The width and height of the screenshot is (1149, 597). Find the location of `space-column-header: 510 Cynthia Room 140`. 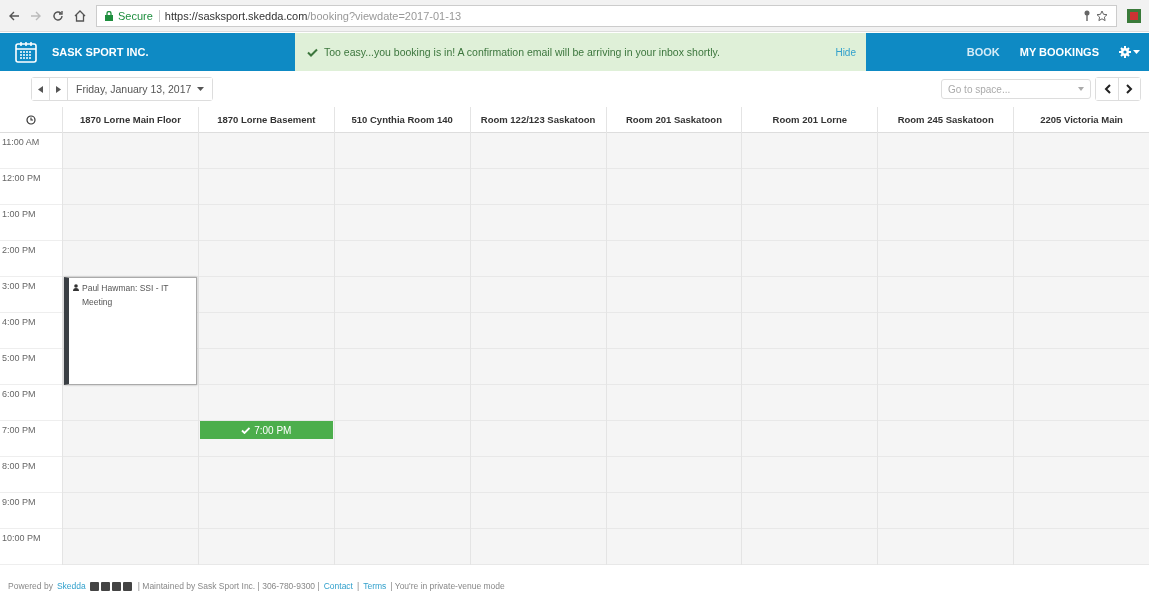

space-column-header: 510 Cynthia Room 140 is located at coordinates (402, 119).